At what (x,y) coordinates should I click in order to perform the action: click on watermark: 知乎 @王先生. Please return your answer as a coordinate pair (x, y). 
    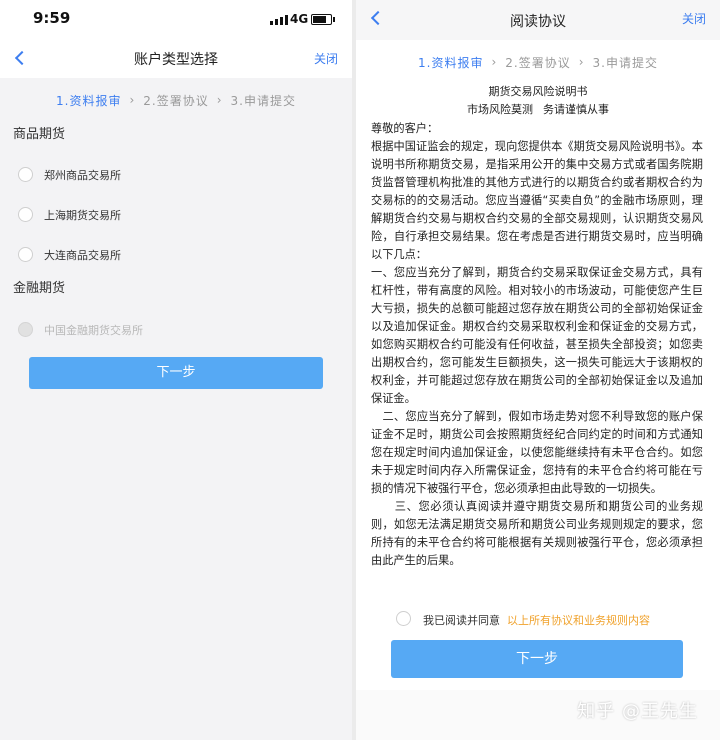
    Looking at the image, I should click on (637, 711).